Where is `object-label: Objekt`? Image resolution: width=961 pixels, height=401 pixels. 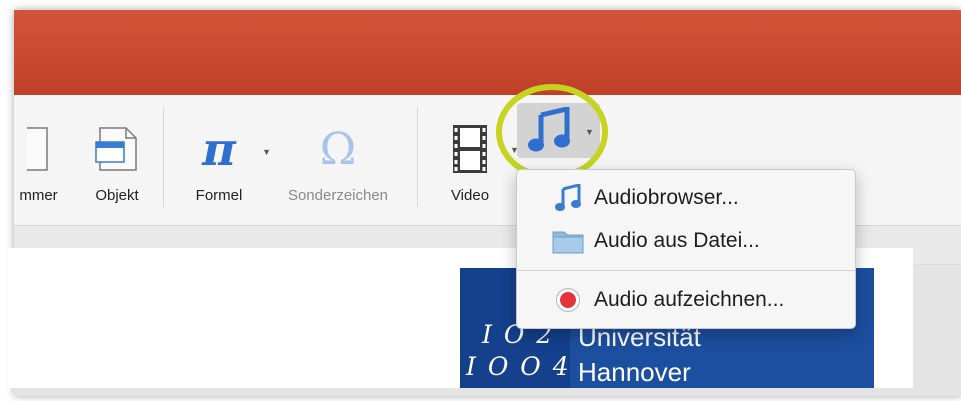 object-label: Objekt is located at coordinates (117, 195).